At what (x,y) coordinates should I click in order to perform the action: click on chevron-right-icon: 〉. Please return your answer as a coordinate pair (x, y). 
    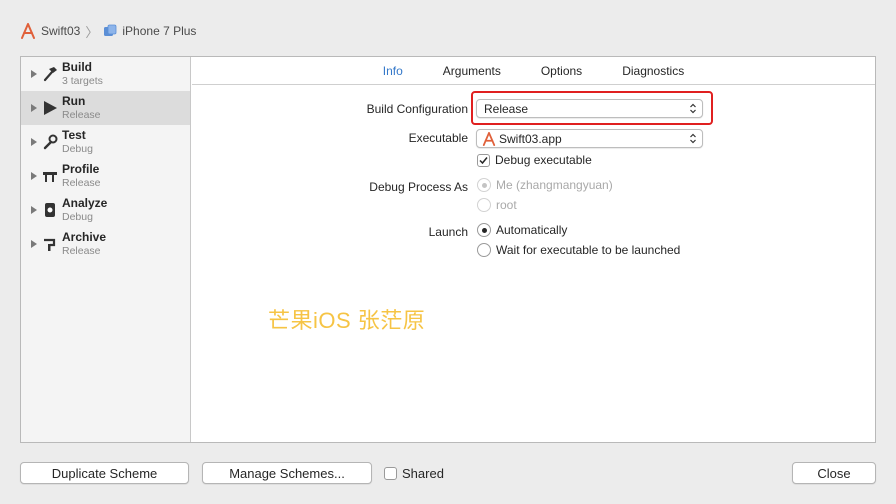
    Looking at the image, I should click on (92, 32).